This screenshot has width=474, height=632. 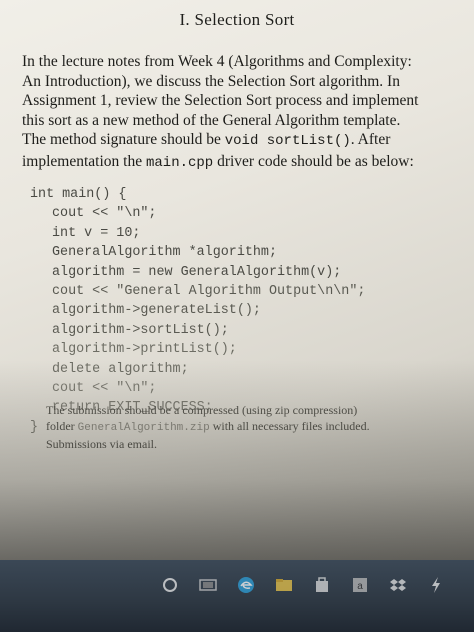 What do you see at coordinates (156, 311) in the screenshot?
I see `code-line: algorithm->generateList();` at bounding box center [156, 311].